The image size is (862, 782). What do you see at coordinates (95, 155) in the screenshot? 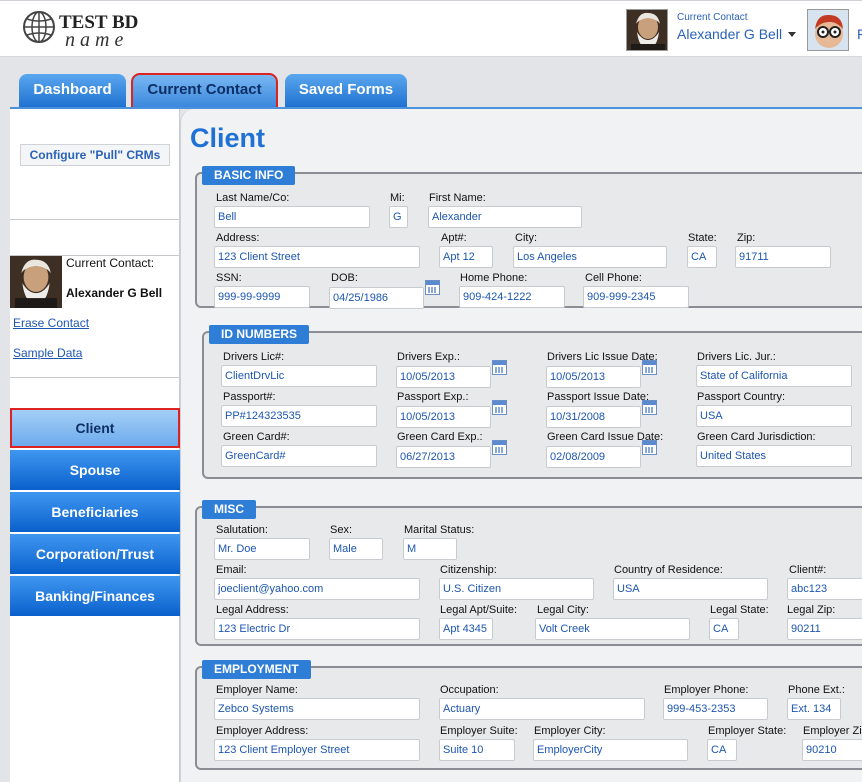
I see `configure-pull-crms-button: Configure "Pull" CRMs` at bounding box center [95, 155].